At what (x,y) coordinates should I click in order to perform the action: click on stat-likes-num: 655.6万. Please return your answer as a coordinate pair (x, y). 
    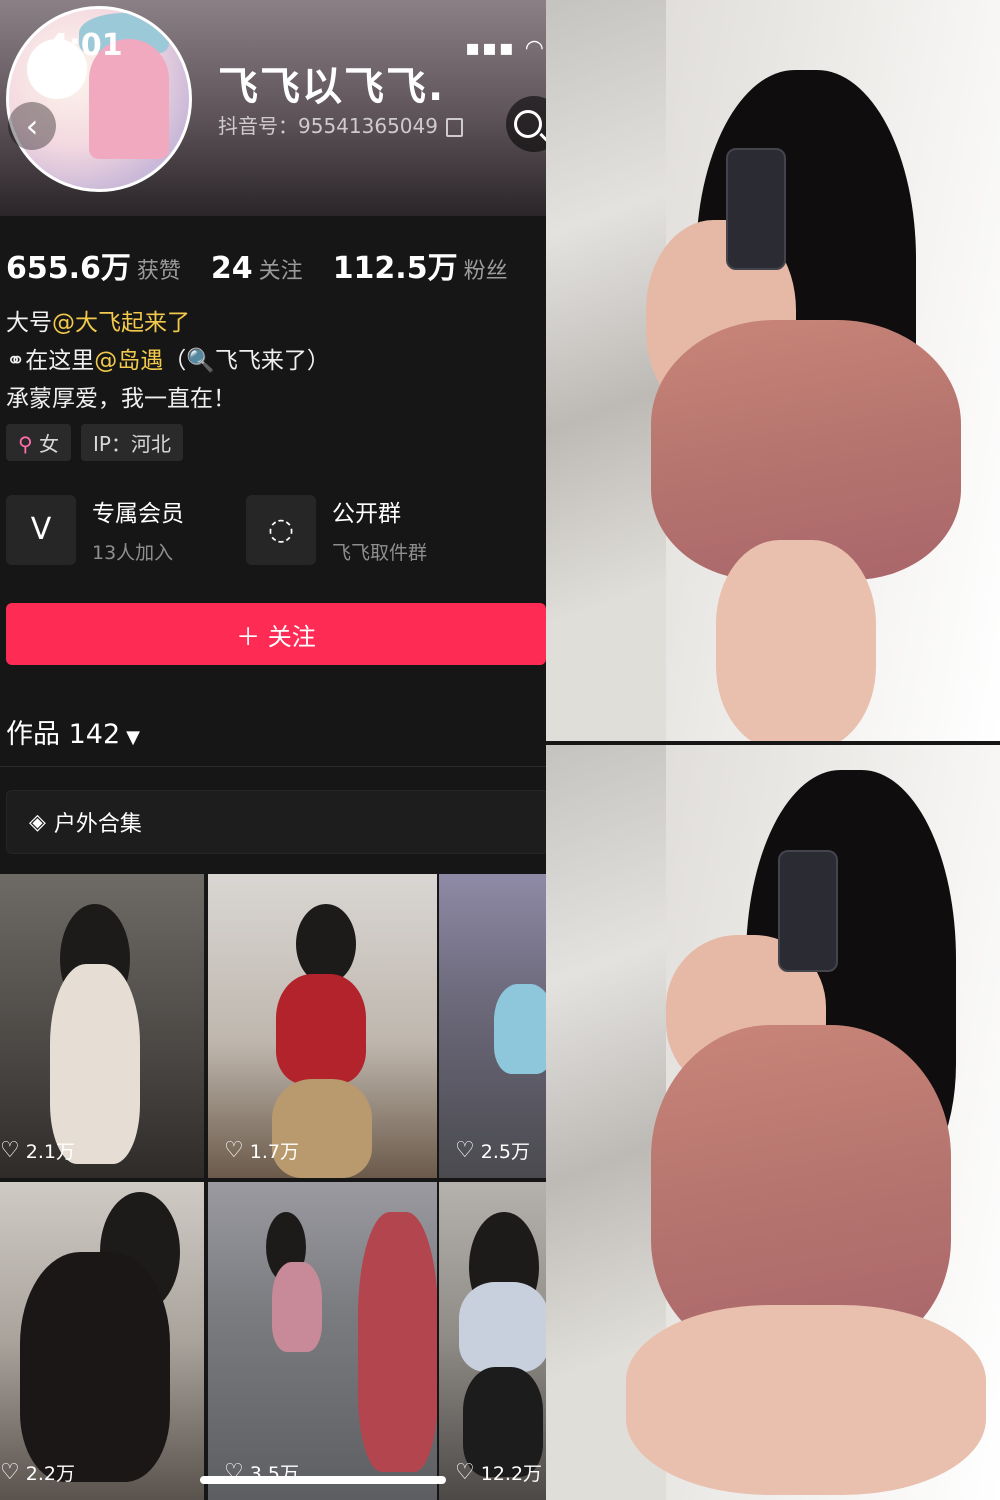
    Looking at the image, I should click on (68, 268).